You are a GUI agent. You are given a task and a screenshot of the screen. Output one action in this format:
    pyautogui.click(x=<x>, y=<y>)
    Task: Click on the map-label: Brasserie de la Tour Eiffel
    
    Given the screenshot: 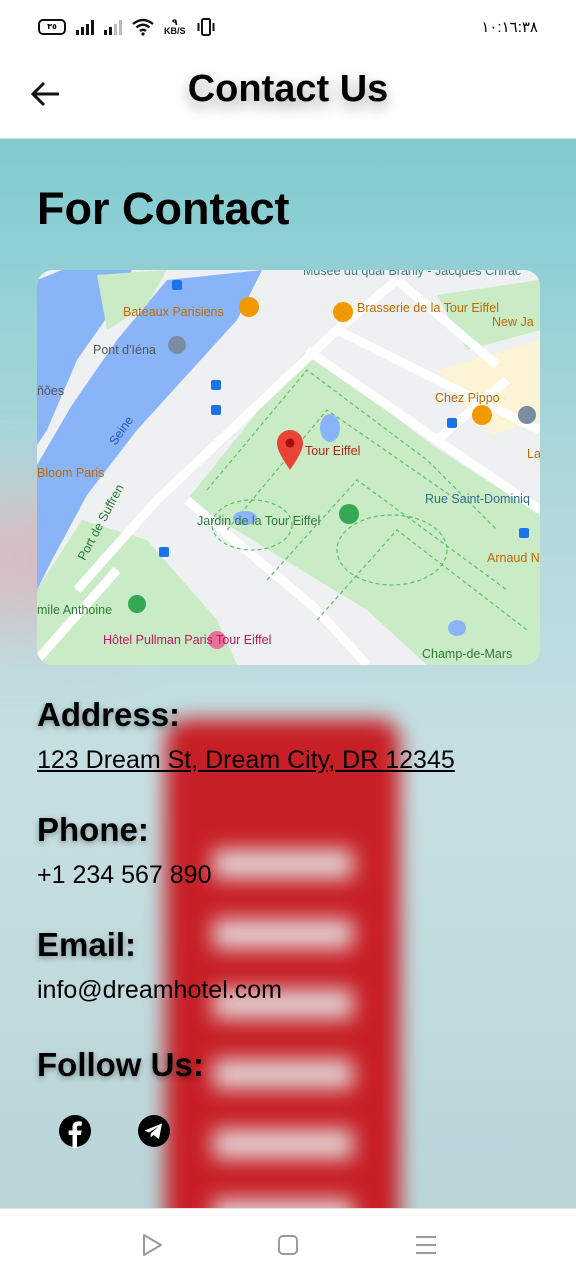 What is the action you would take?
    pyautogui.click(x=428, y=308)
    